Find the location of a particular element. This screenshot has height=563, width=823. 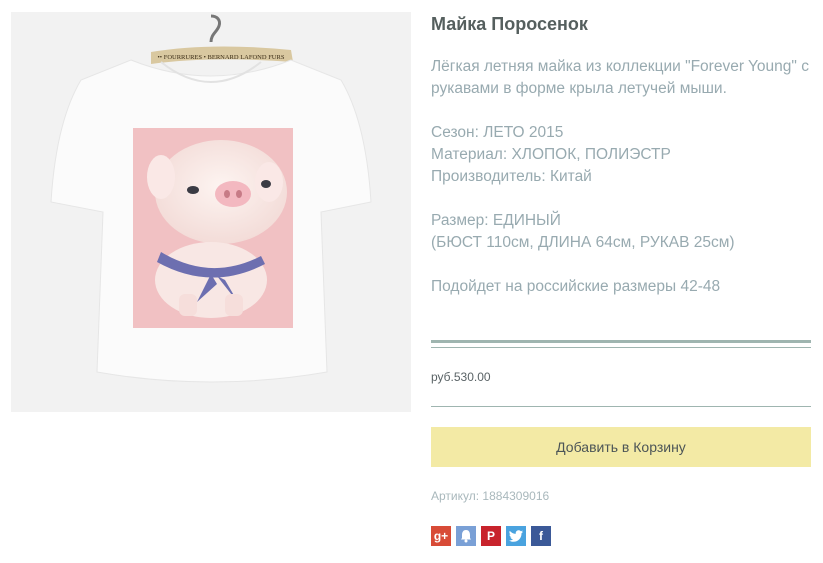

add-to-cart-button: Добавить в Корзину is located at coordinates (621, 447).